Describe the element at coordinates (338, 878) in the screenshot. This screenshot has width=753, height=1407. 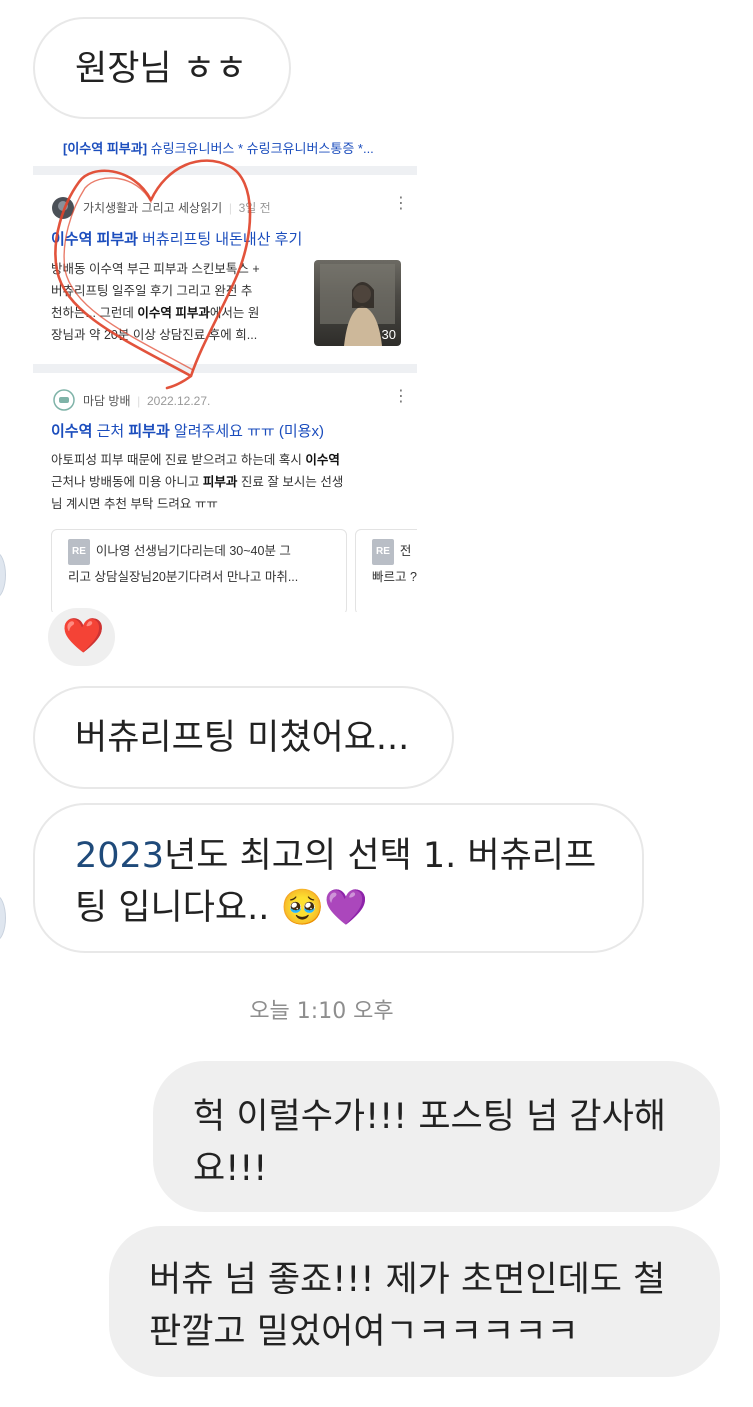
I see `incoming-message-bubble: 2023년도 최고의 선택 1. 버츄리프 팅 입니다요.. 🥹💜` at that location.